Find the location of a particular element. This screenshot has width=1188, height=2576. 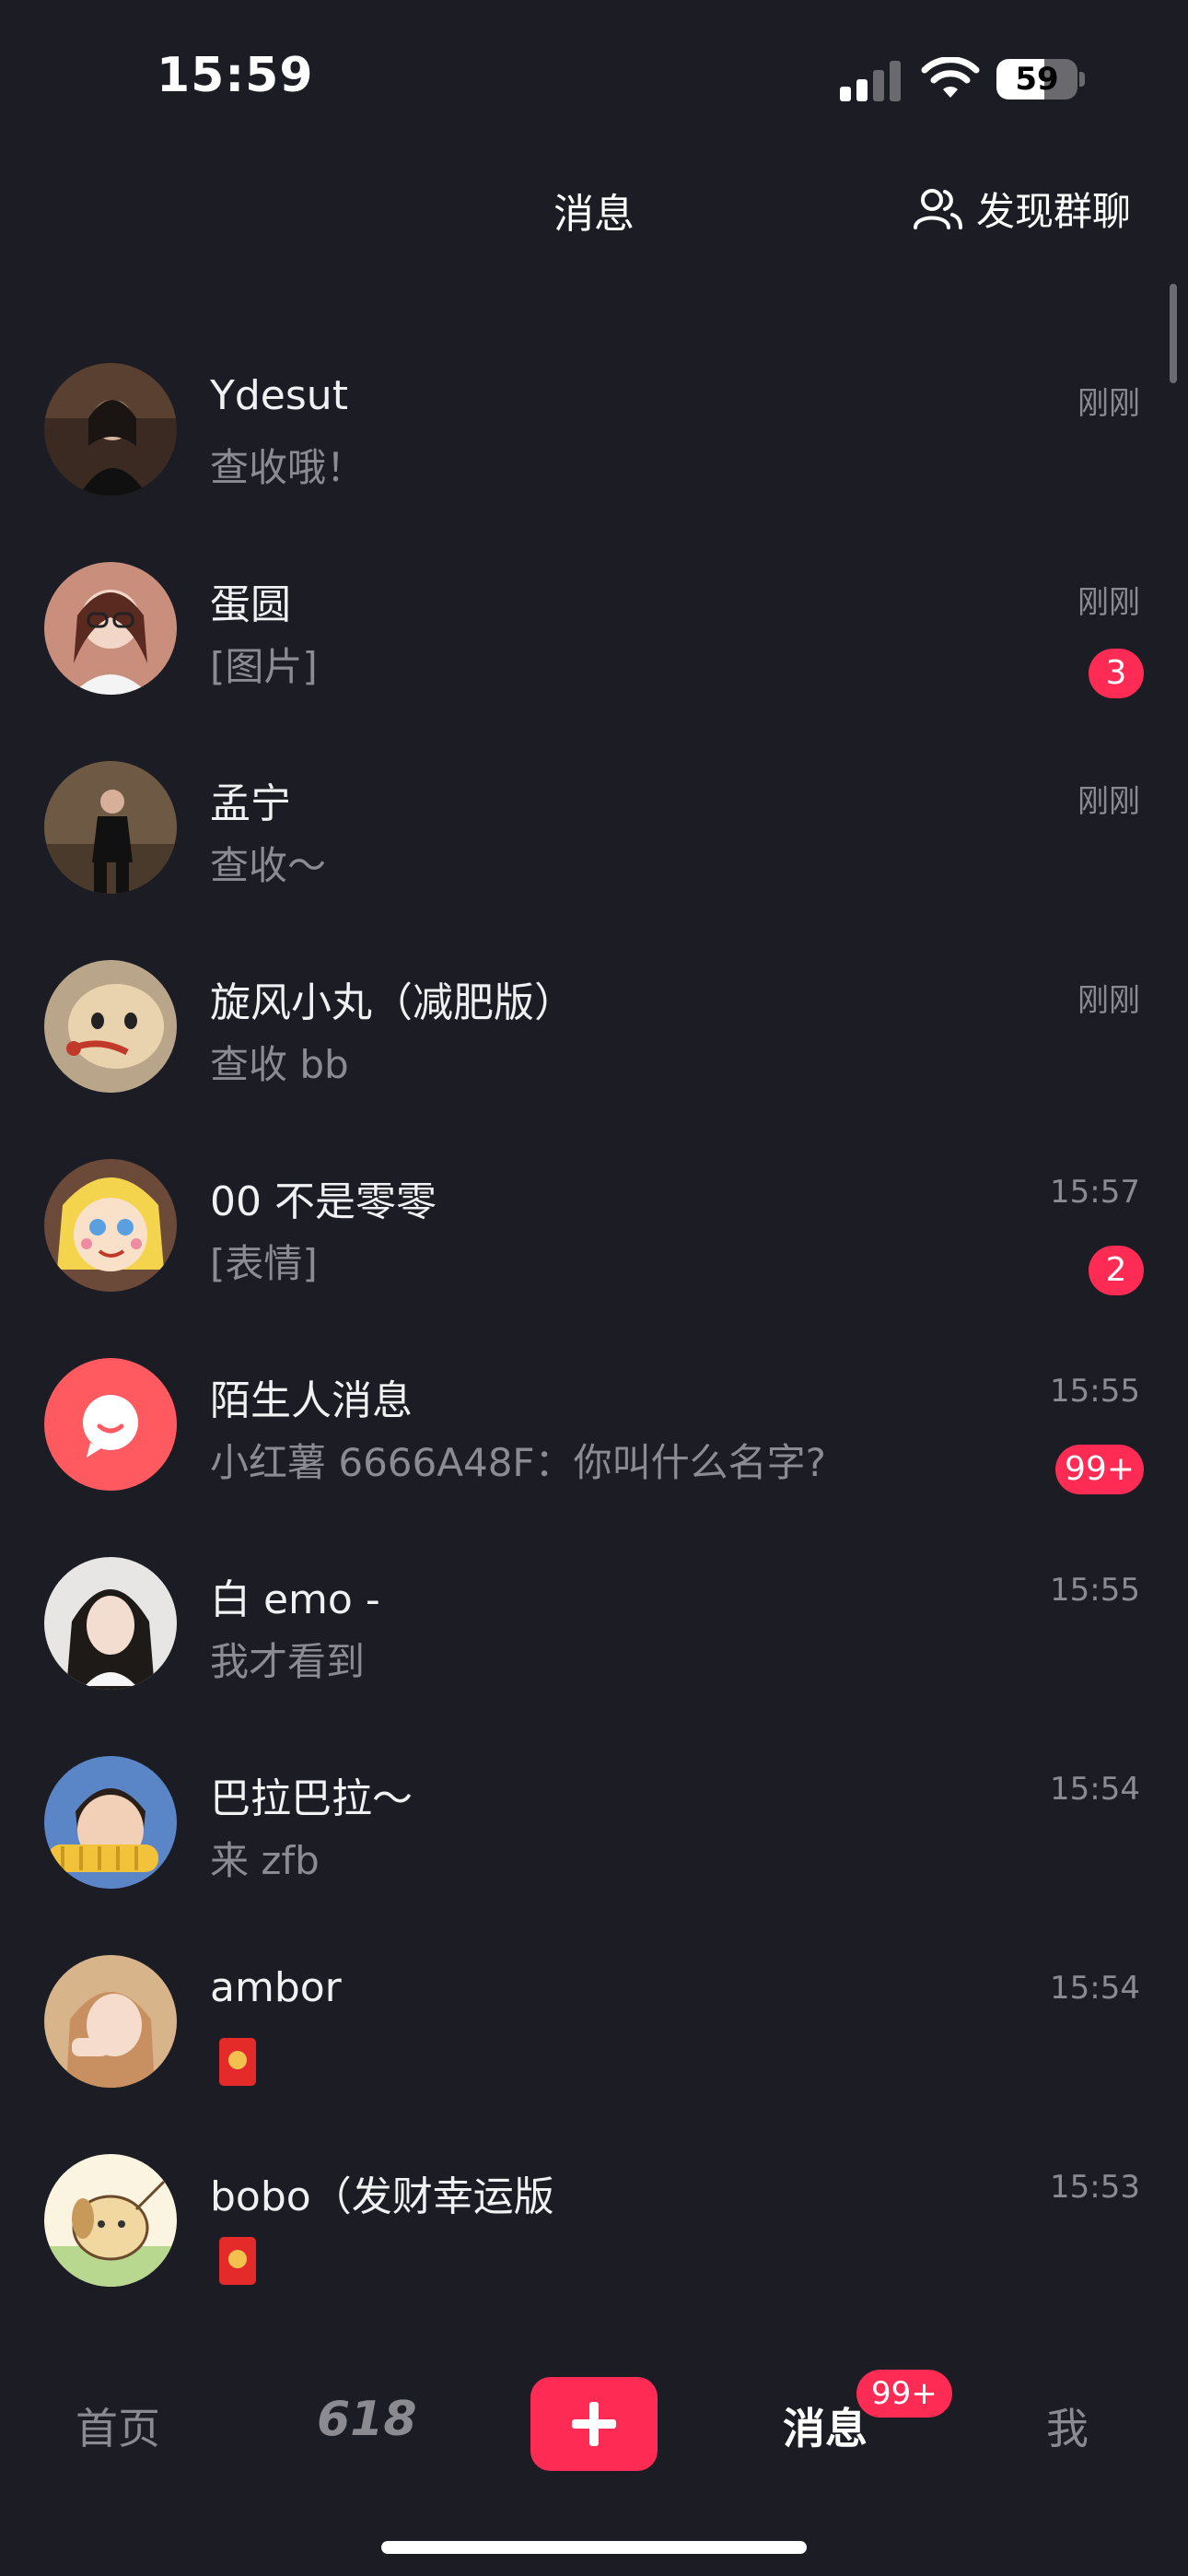

discover-groups-label: 发现群聊 is located at coordinates (1053, 211).